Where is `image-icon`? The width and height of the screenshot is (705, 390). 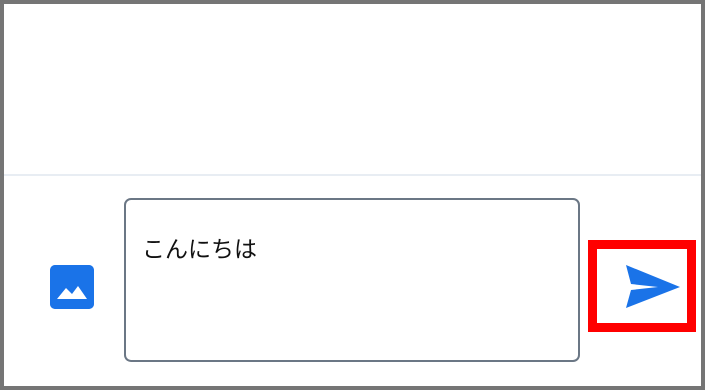
image-icon is located at coordinates (72, 287).